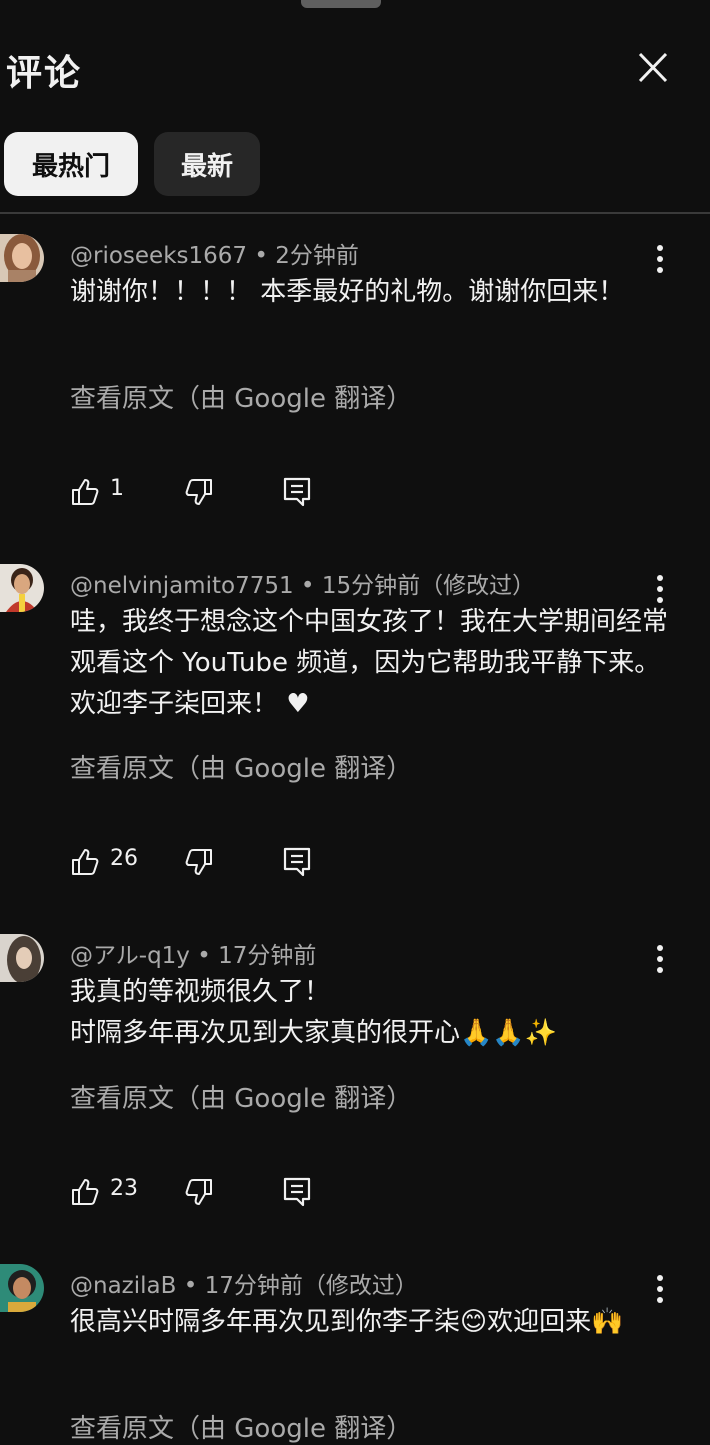 The height and width of the screenshot is (1445, 710). What do you see at coordinates (200, 992) in the screenshot?
I see `comment-text-line: 我真的等视频很久了！` at bounding box center [200, 992].